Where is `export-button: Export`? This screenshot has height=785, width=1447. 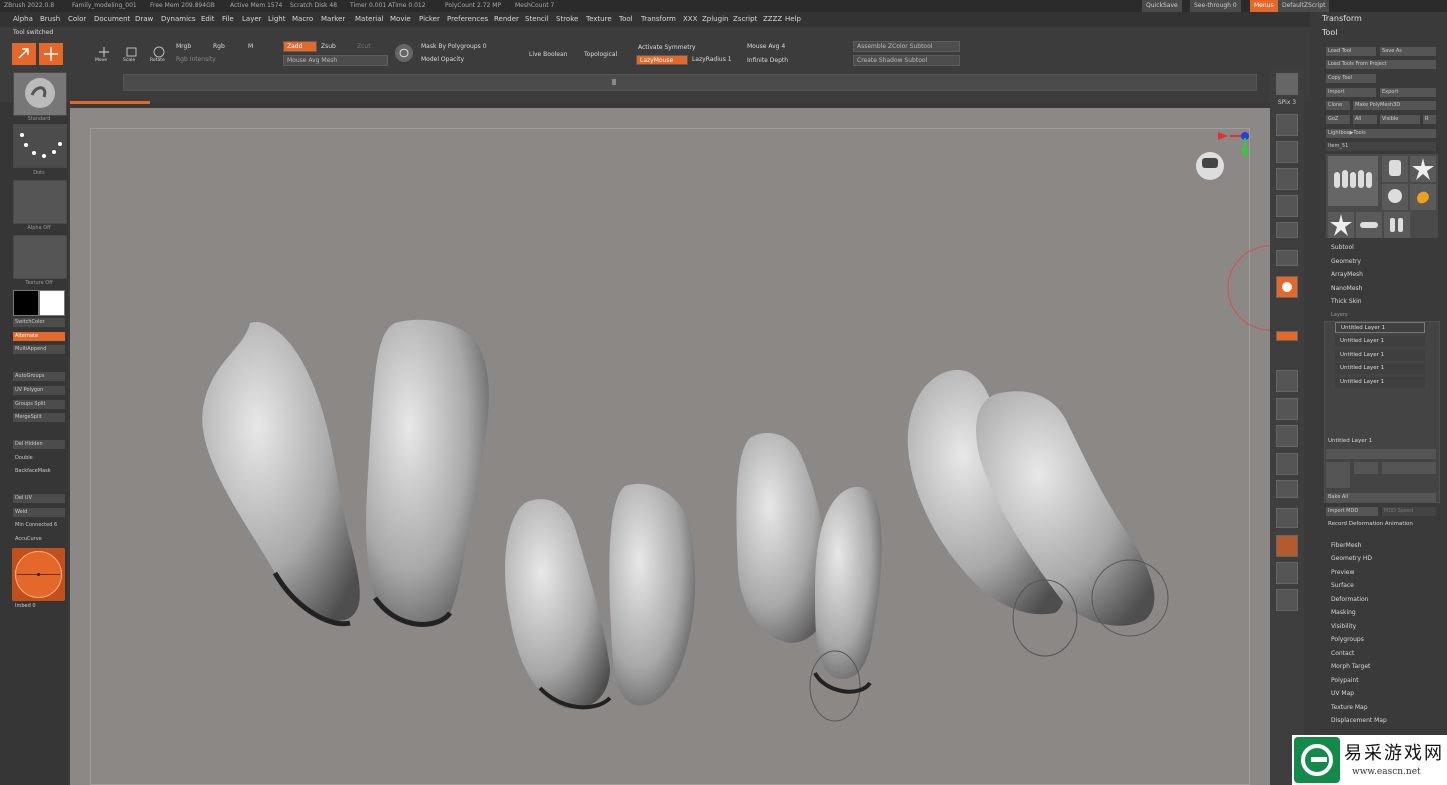 export-button: Export is located at coordinates (1408, 92).